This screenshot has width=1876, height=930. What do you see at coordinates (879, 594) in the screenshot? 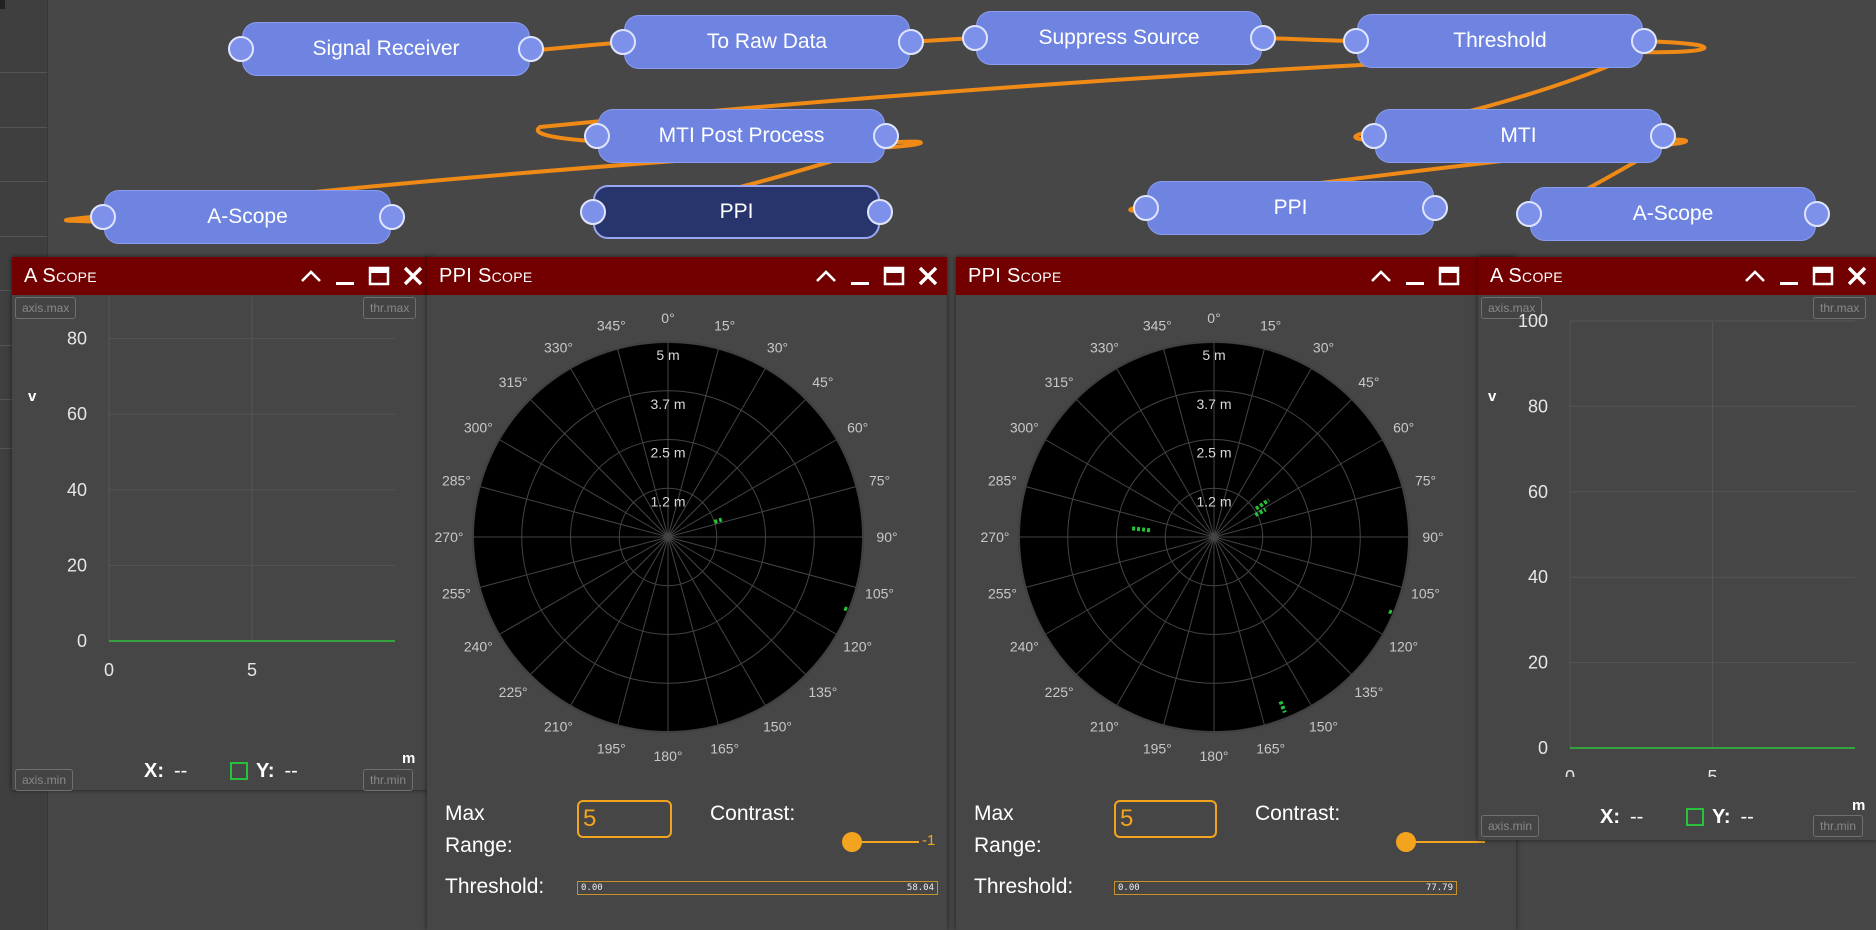
I see `bearing-label: 105°` at bounding box center [879, 594].